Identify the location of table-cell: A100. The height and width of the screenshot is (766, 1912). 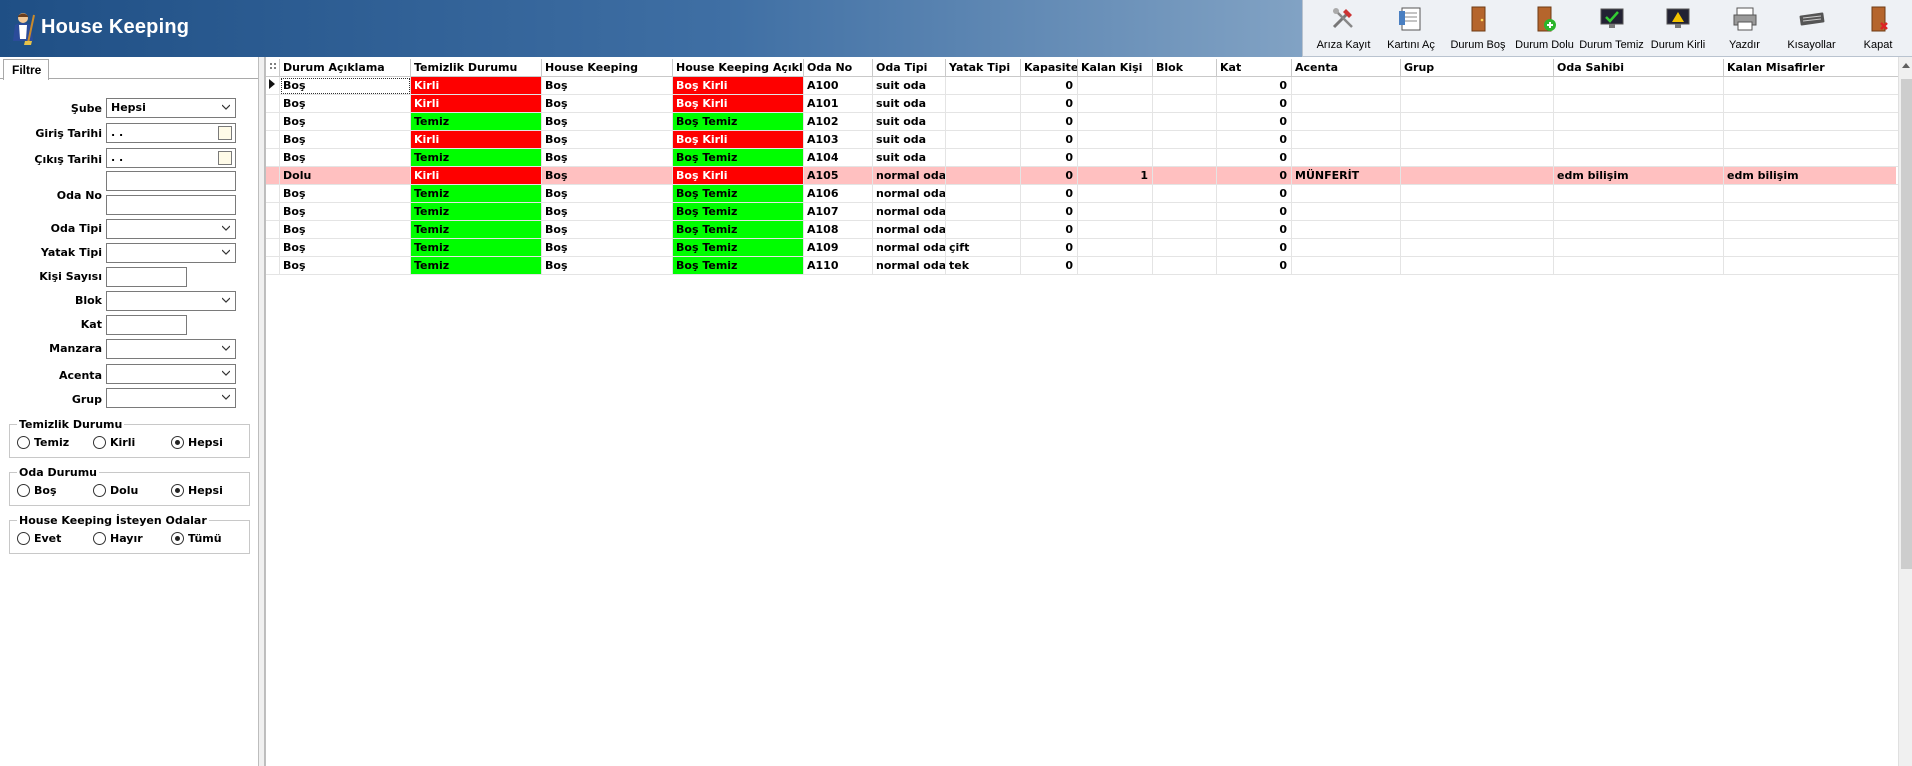
(838, 86).